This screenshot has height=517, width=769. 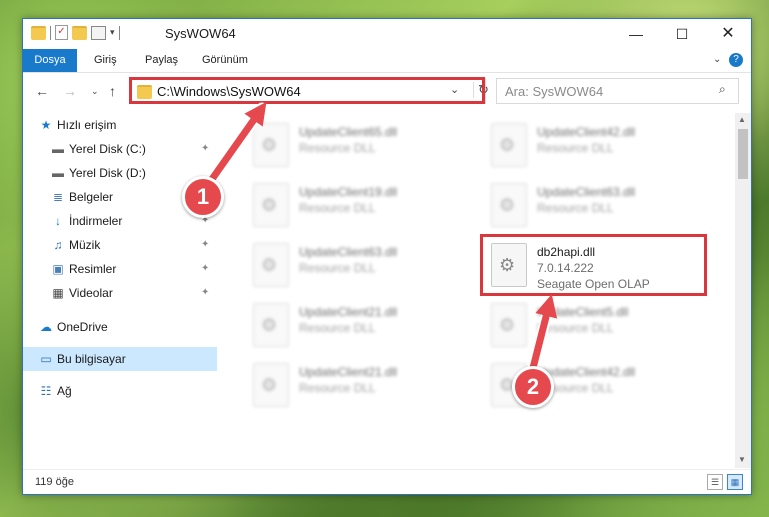 I want to click on scrollbar-thumb, so click(x=743, y=154).